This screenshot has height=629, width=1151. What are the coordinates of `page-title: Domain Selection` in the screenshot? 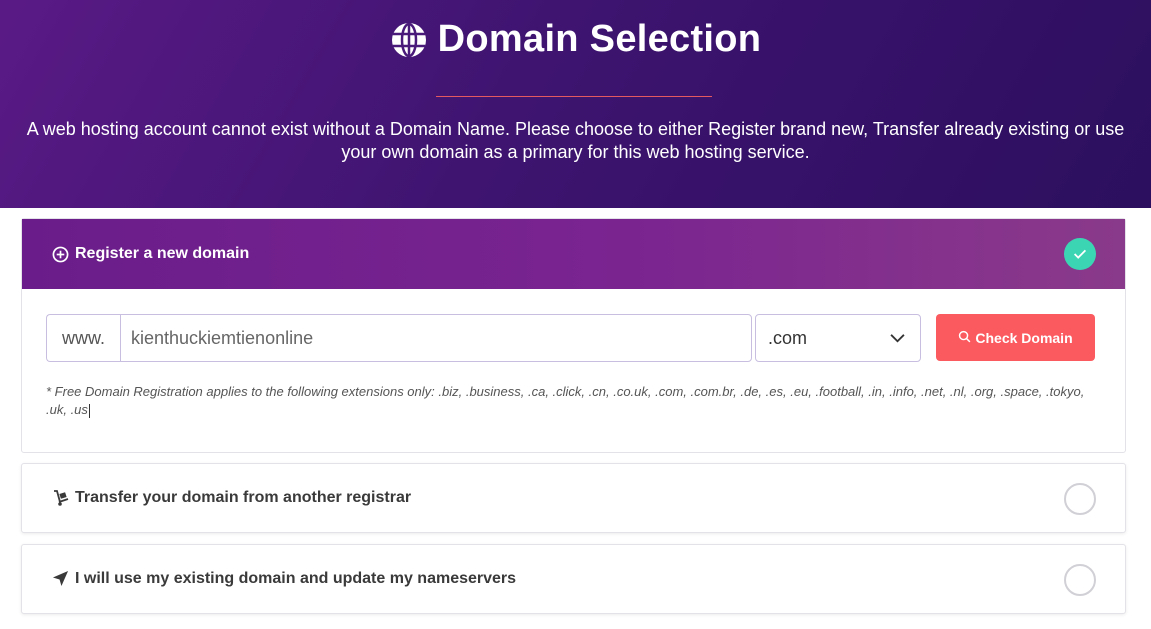 It's located at (599, 39).